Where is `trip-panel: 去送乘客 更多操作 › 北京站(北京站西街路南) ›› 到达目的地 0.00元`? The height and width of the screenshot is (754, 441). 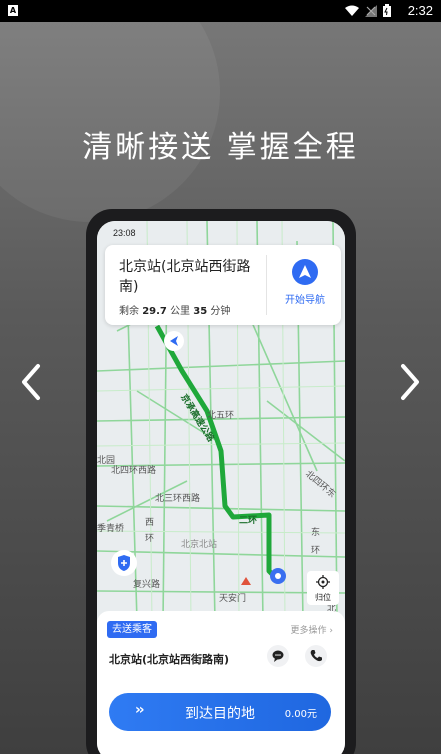
trip-panel: 去送乘客 更多操作 › 北京站(北京站西街路南) ›› 到达目的地 0.00元 is located at coordinates (221, 682).